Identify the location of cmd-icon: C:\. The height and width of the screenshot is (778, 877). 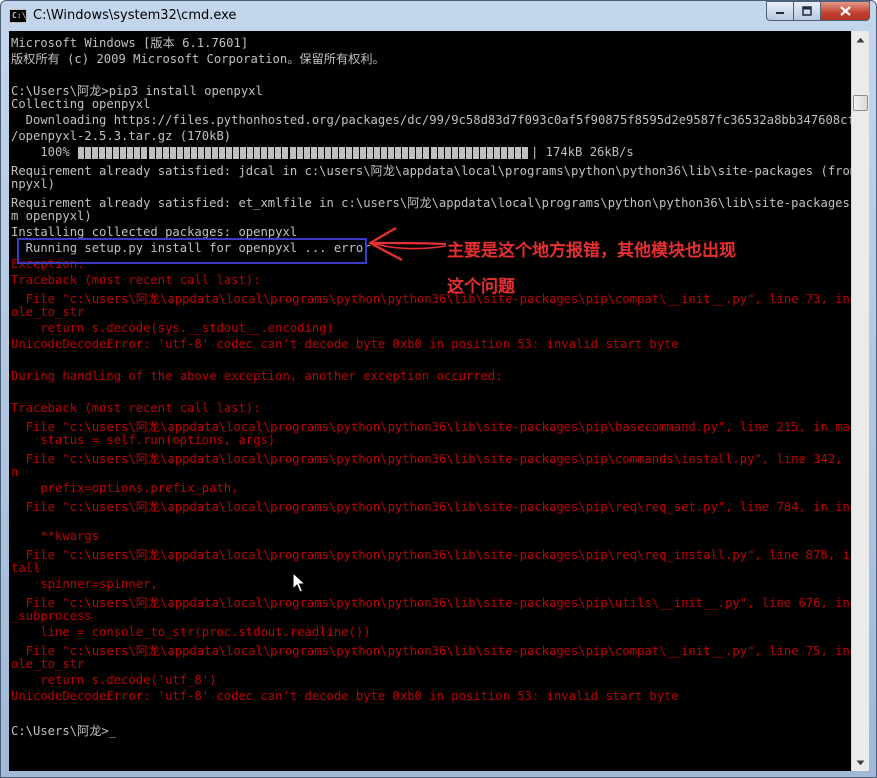
(18, 16).